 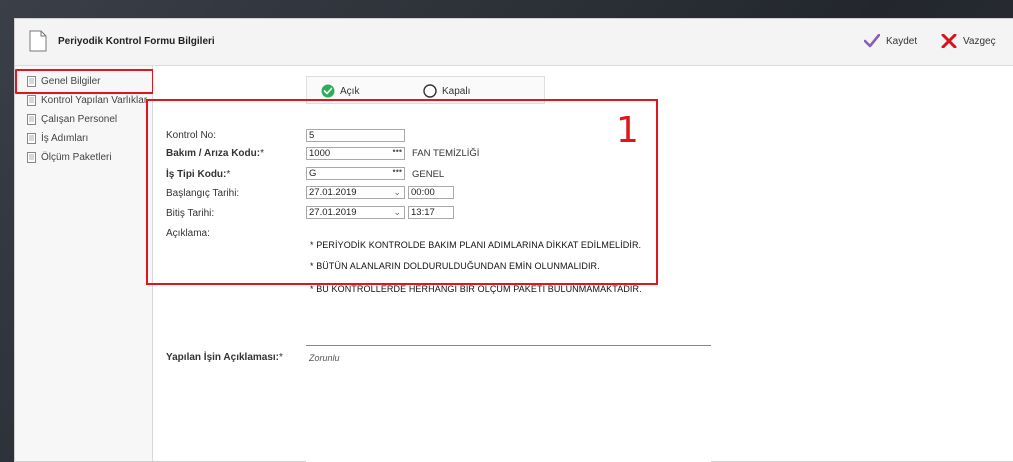 I want to click on yapilan-placeholder: Zorunlu, so click(x=324, y=358).